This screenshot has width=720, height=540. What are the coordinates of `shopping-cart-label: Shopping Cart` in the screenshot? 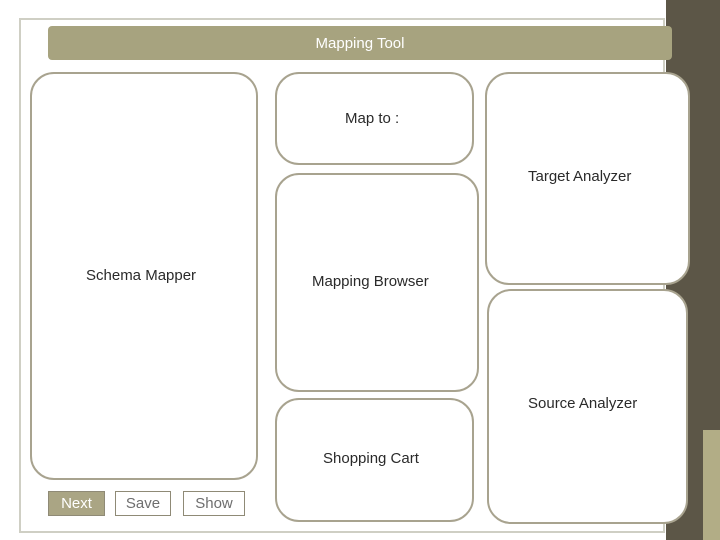 It's located at (371, 458).